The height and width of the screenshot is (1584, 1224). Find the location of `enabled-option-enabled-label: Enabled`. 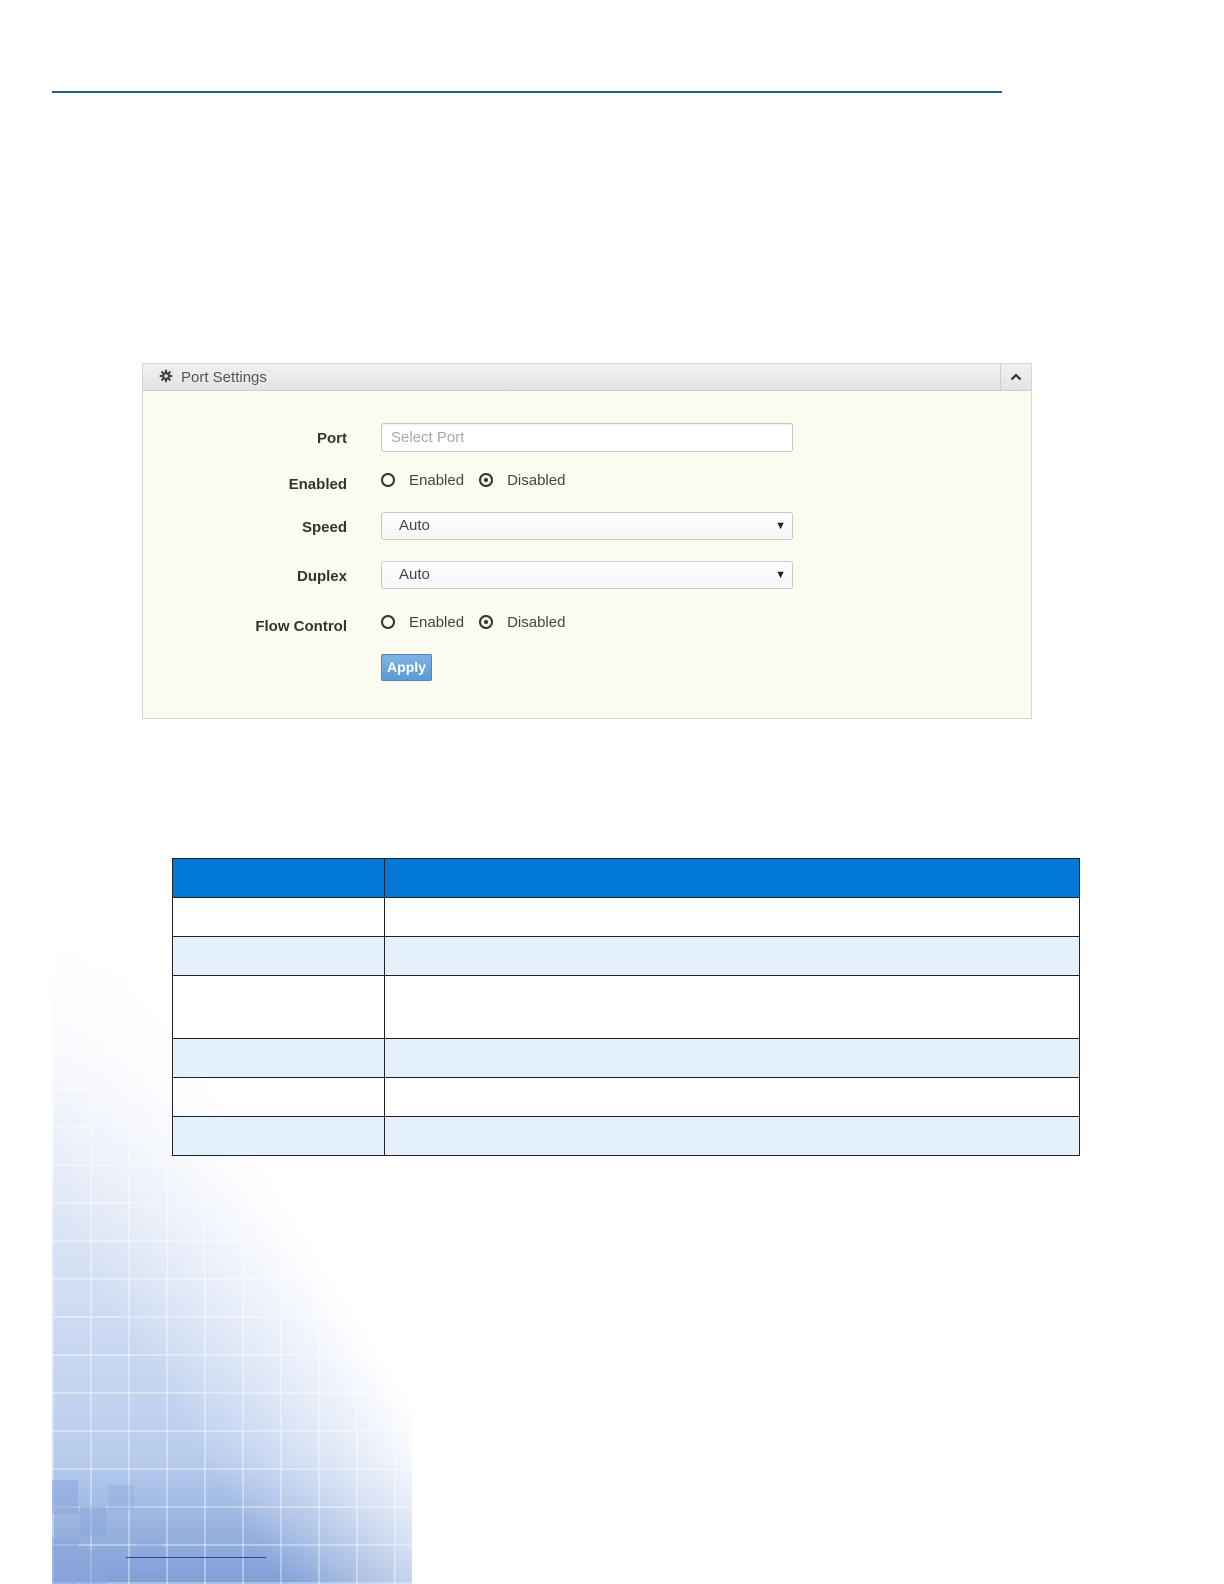

enabled-option-enabled-label: Enabled is located at coordinates (437, 480).